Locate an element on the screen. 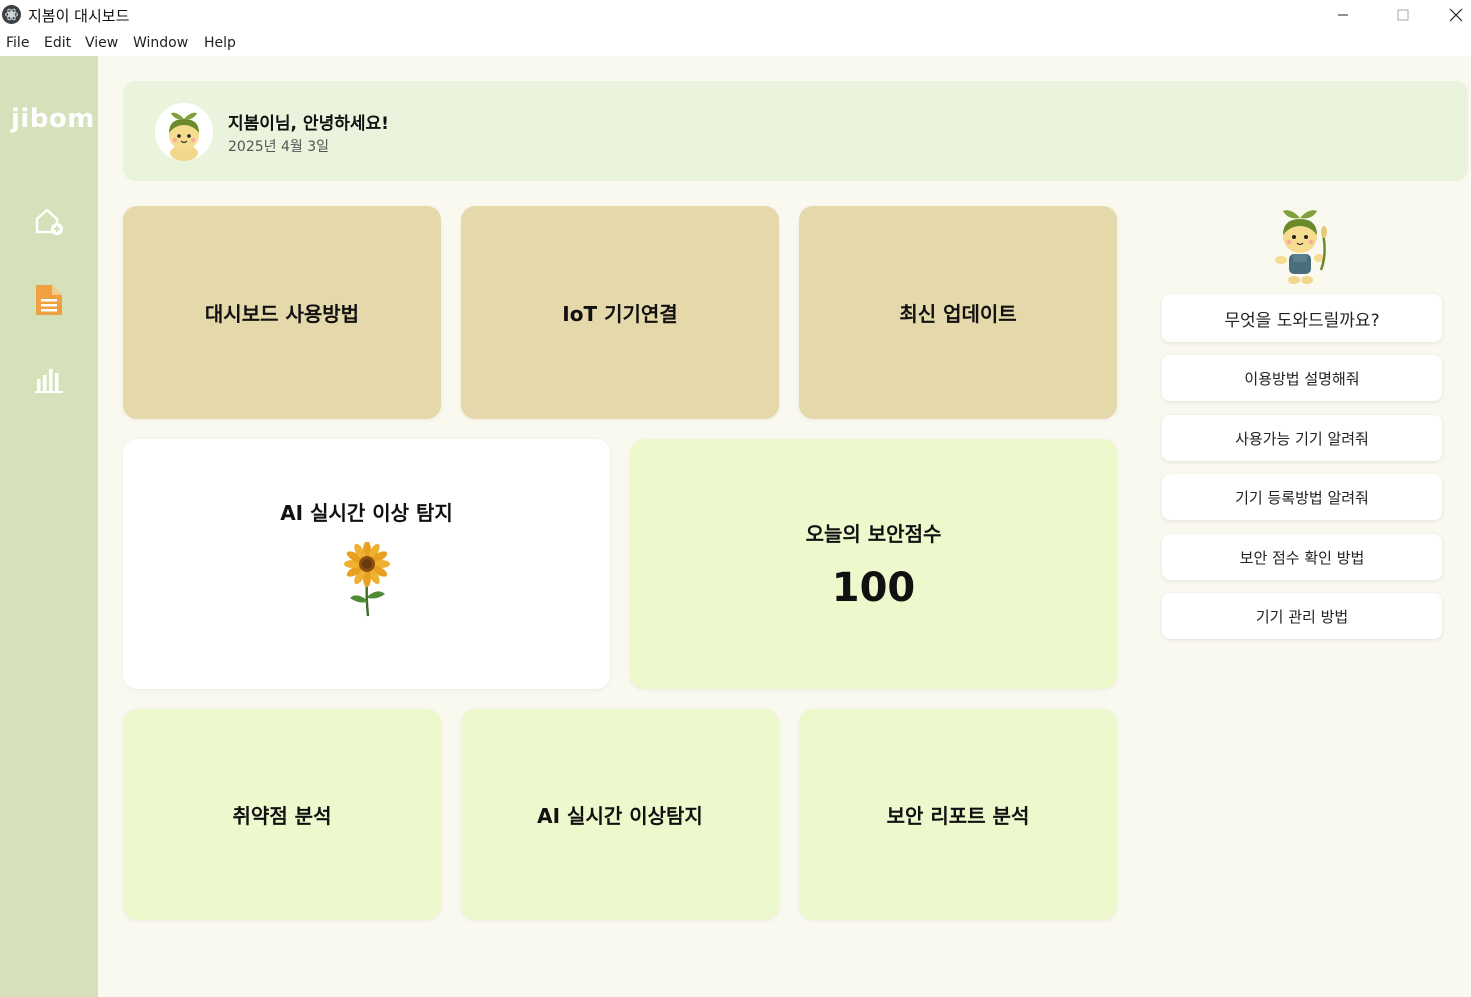 This screenshot has width=1471, height=997. menu-file: File is located at coordinates (17, 43).